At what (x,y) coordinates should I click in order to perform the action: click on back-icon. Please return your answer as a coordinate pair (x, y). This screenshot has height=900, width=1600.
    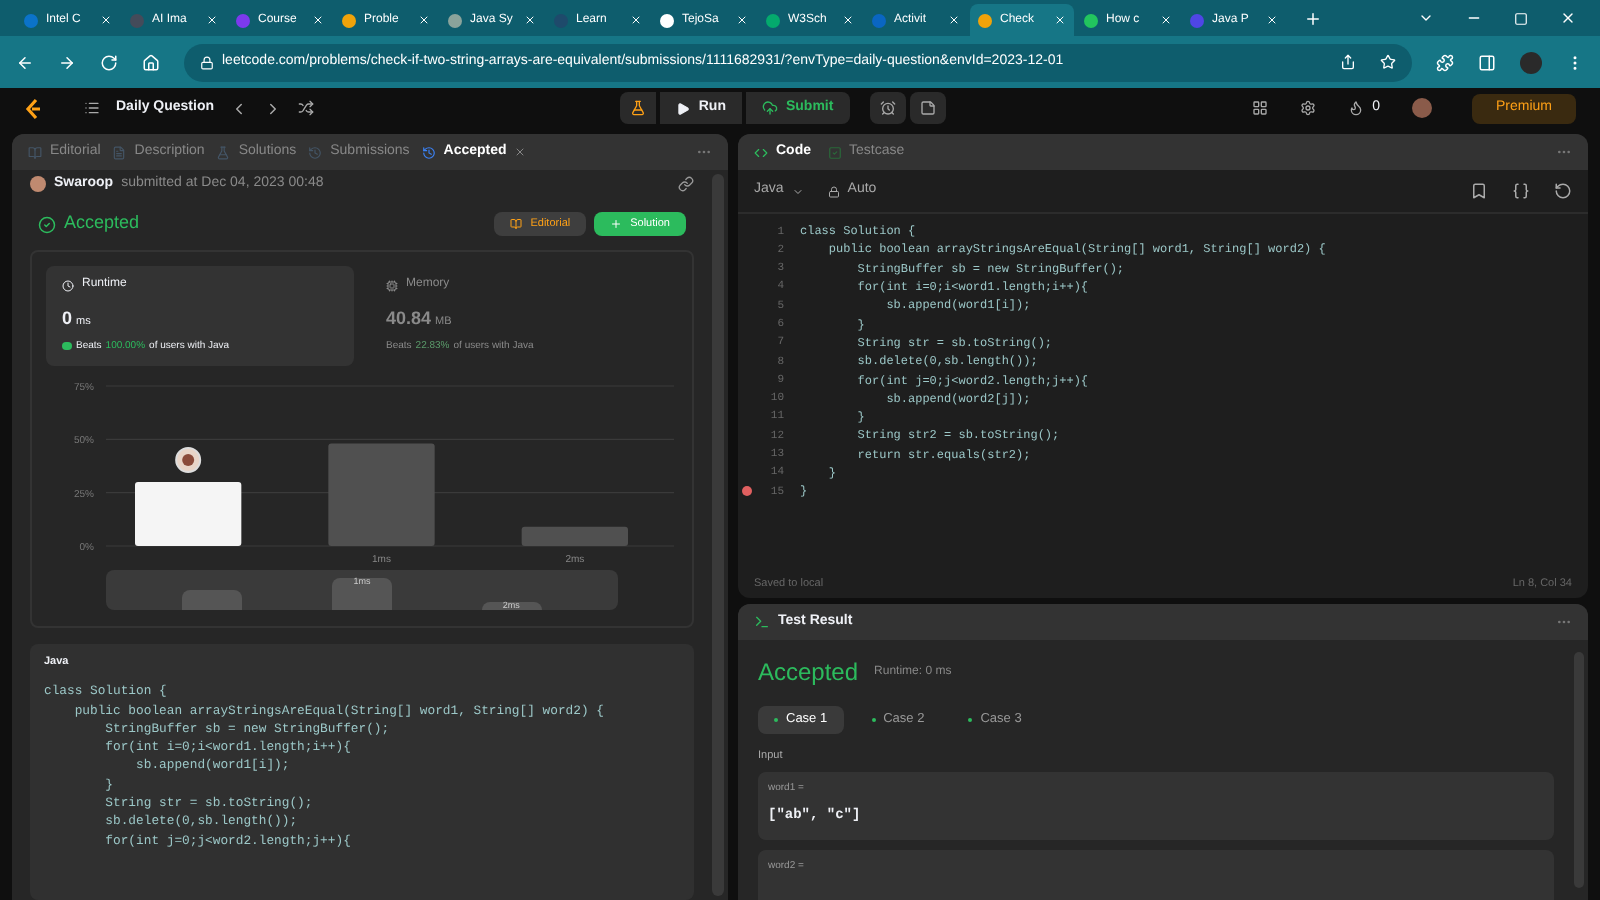
    Looking at the image, I should click on (25, 62).